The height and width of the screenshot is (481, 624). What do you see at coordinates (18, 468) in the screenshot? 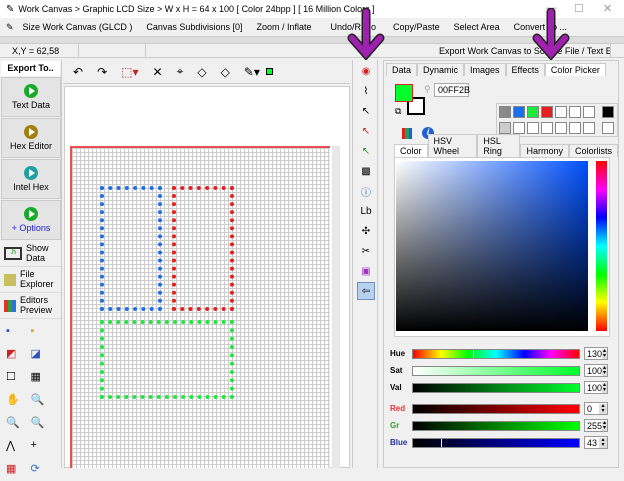
I see `red-grid-icon: ▦` at bounding box center [18, 468].